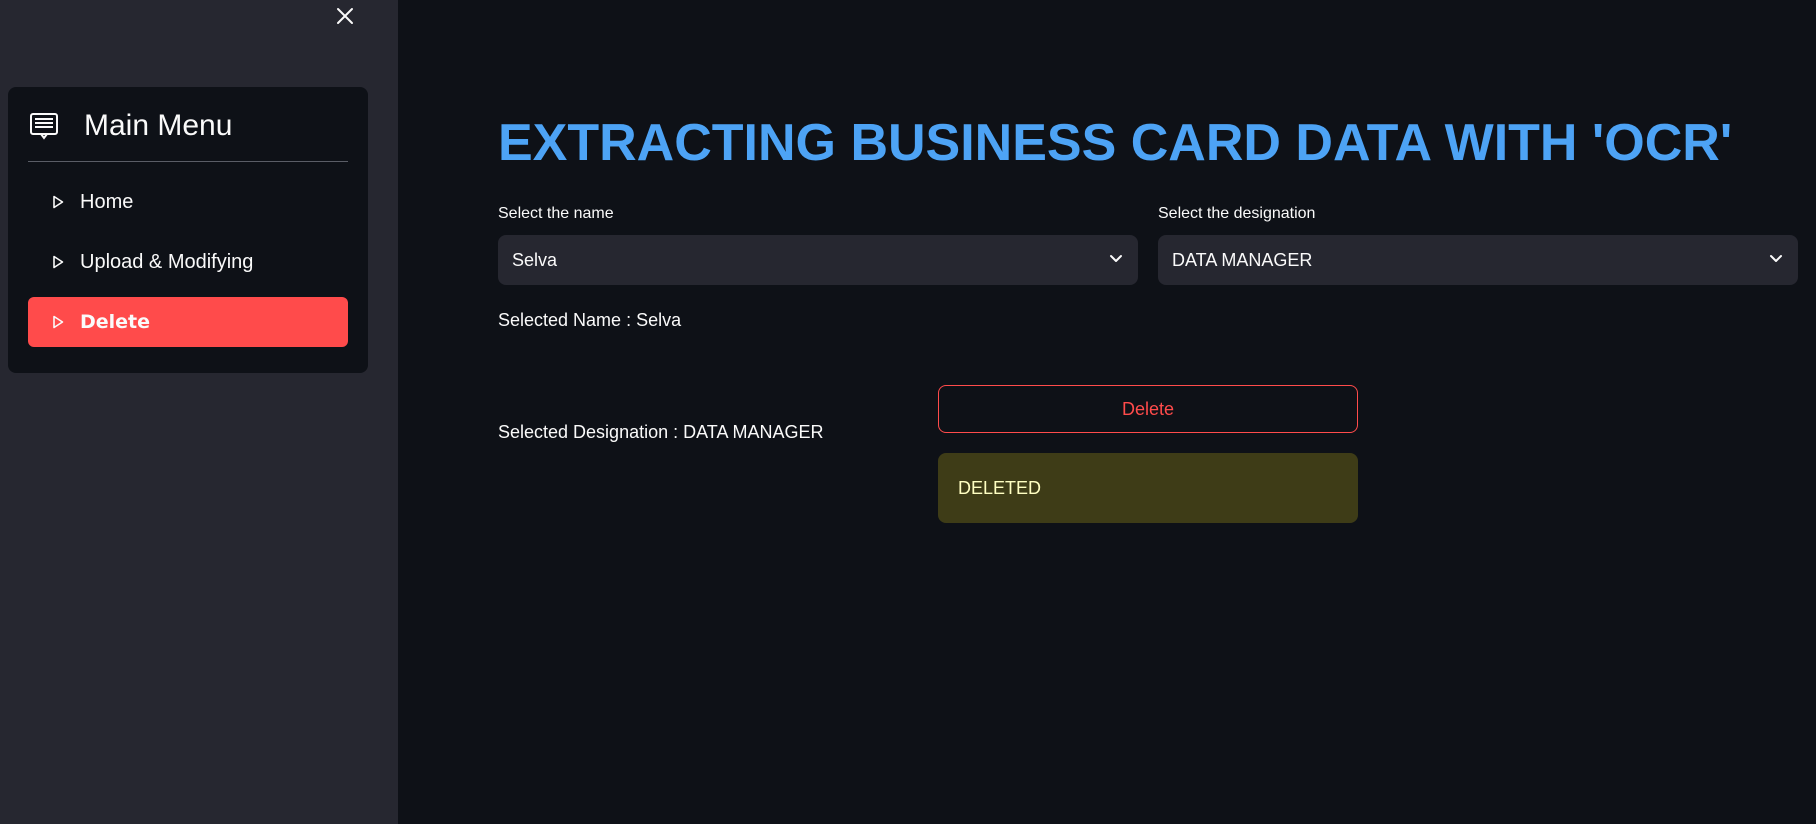  Describe the element at coordinates (1148, 488) in the screenshot. I see `deleted-alert: DELETED` at that location.